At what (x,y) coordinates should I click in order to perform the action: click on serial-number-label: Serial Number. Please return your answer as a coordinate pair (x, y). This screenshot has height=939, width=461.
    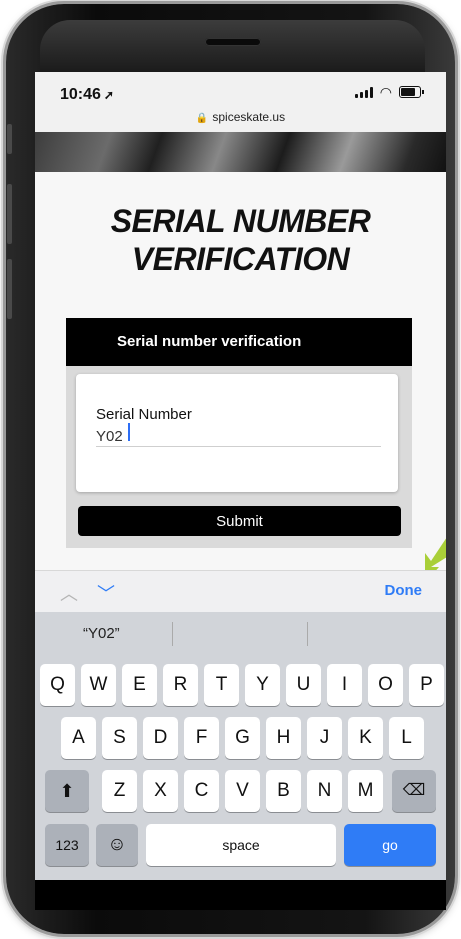
    Looking at the image, I should click on (144, 414).